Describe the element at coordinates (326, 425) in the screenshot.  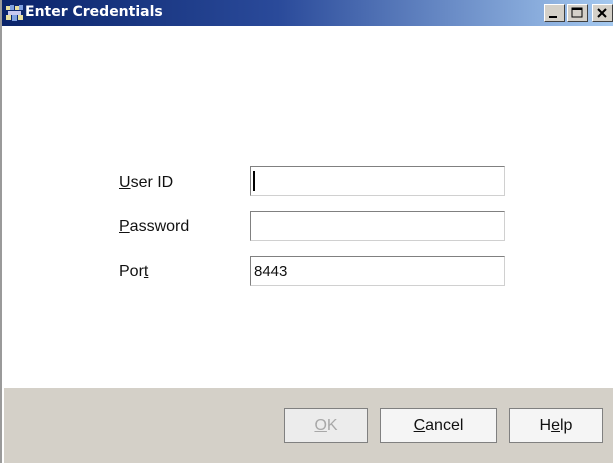
I see `ok-button: OK` at that location.